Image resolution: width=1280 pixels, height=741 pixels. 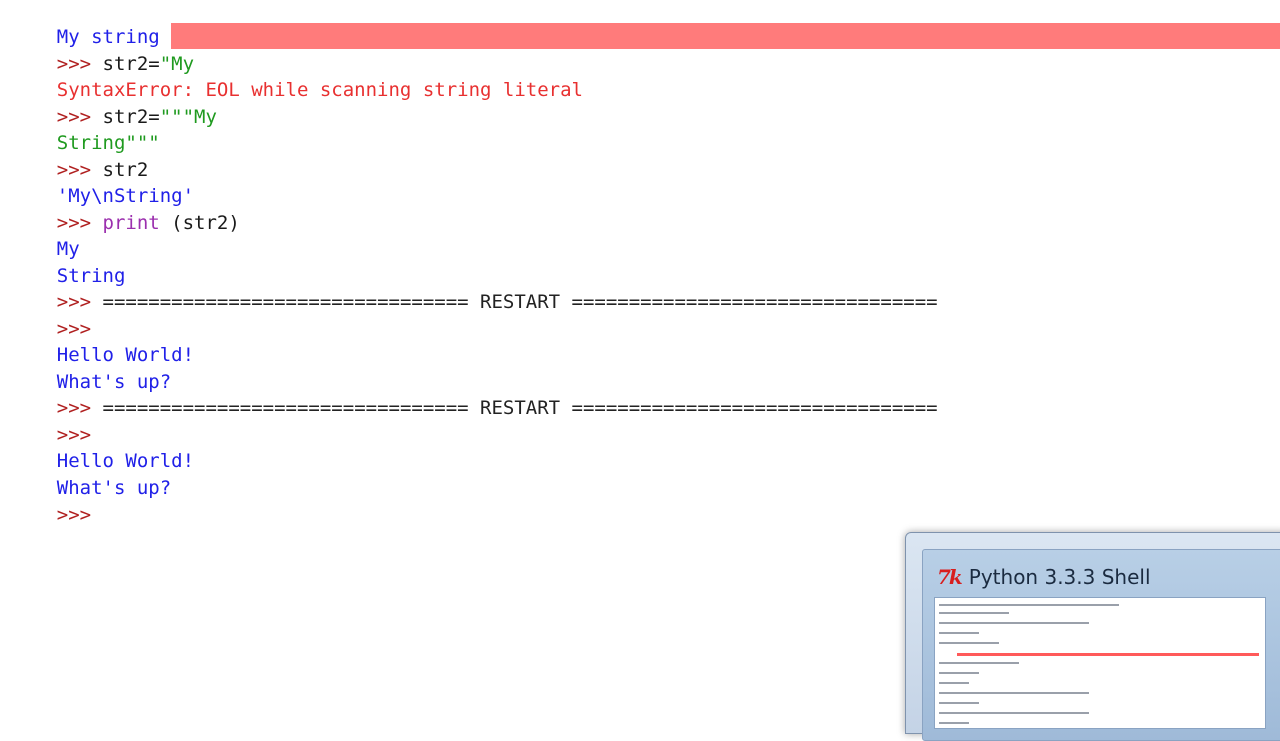 I want to click on output-line: My string, so click(x=85, y=24).